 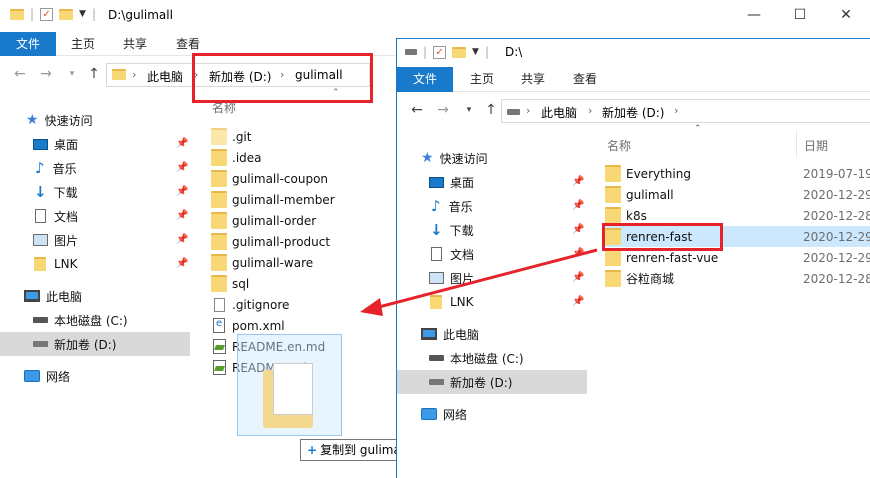 What do you see at coordinates (371, 307) in the screenshot?
I see `arrow-head-icon` at bounding box center [371, 307].